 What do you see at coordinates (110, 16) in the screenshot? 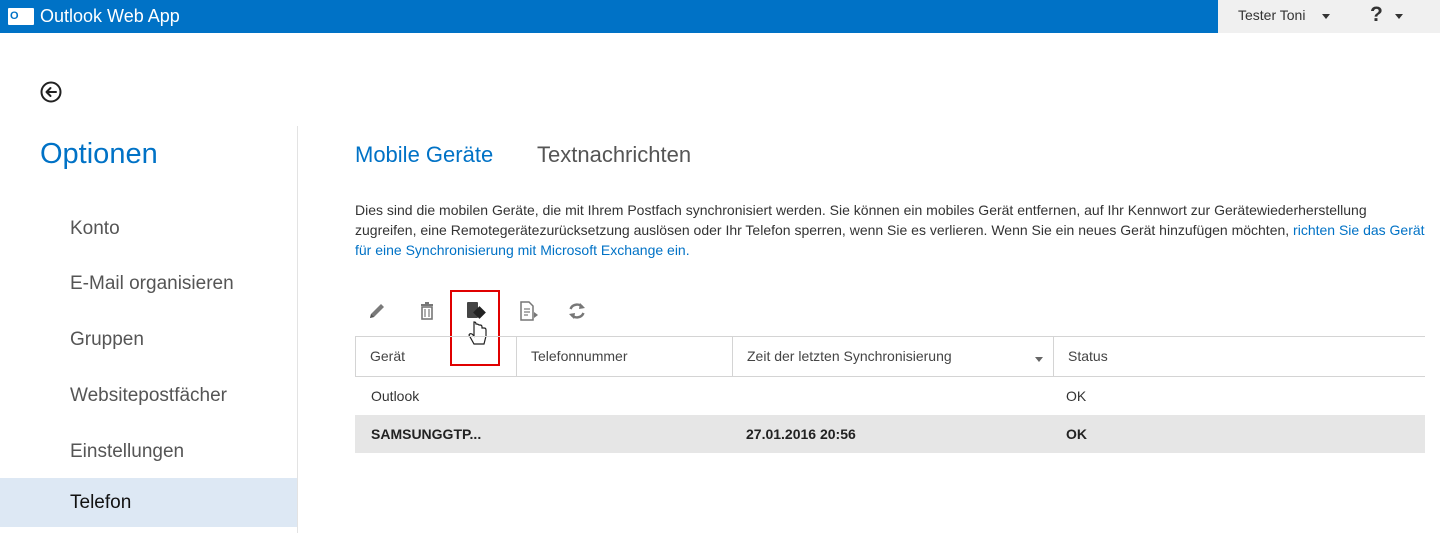
I see `app-title: Outlook Web App` at bounding box center [110, 16].